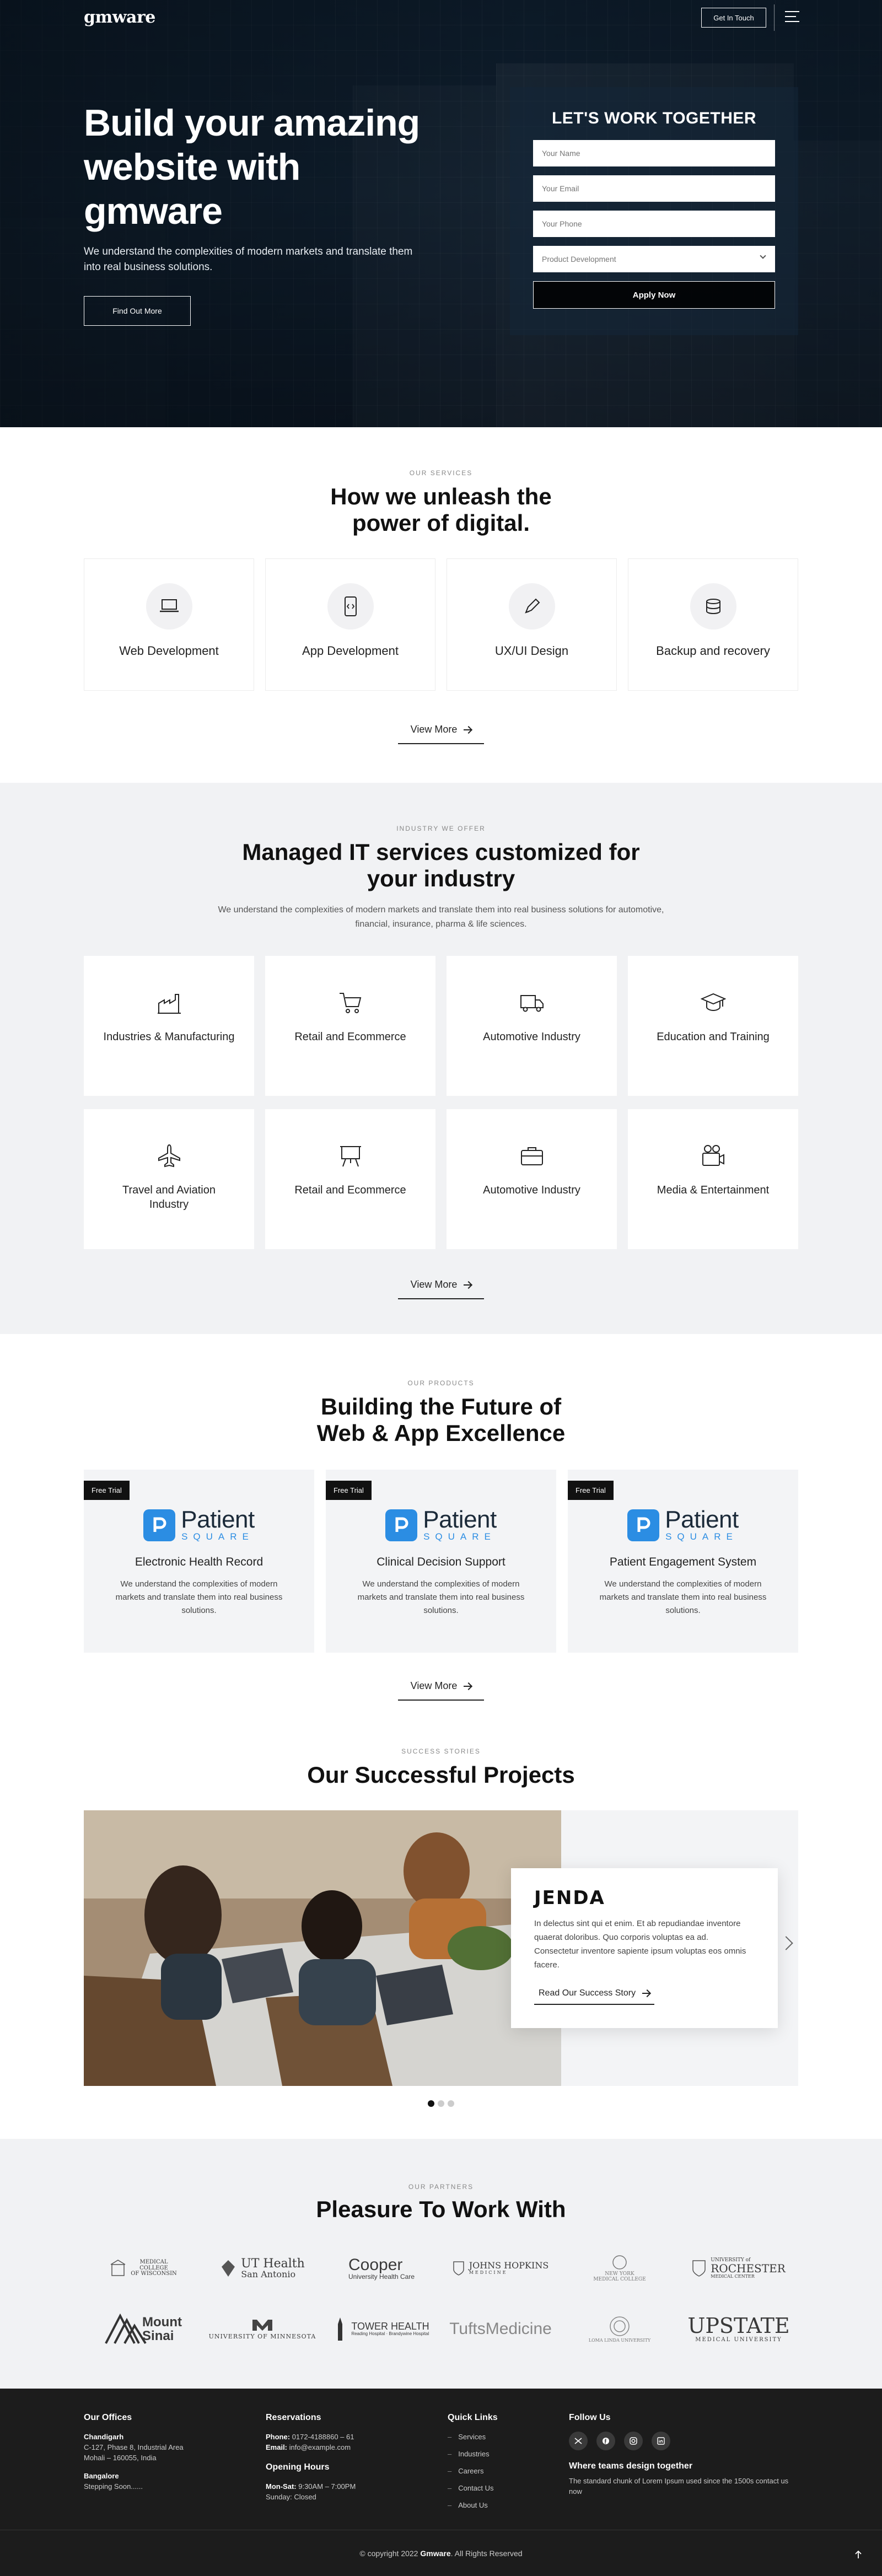  What do you see at coordinates (859, 2554) in the screenshot?
I see `scroll-to-top-icon` at bounding box center [859, 2554].